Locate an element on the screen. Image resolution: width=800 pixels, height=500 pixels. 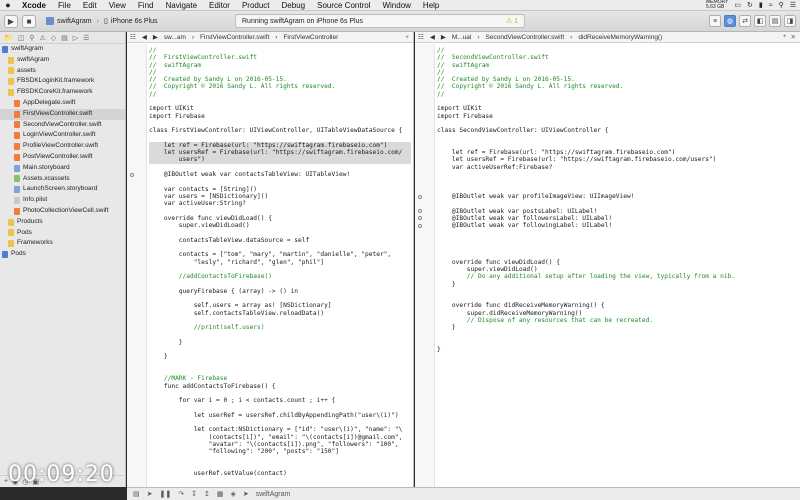
code-line: // swiftAgram is located at coordinates (280, 65).